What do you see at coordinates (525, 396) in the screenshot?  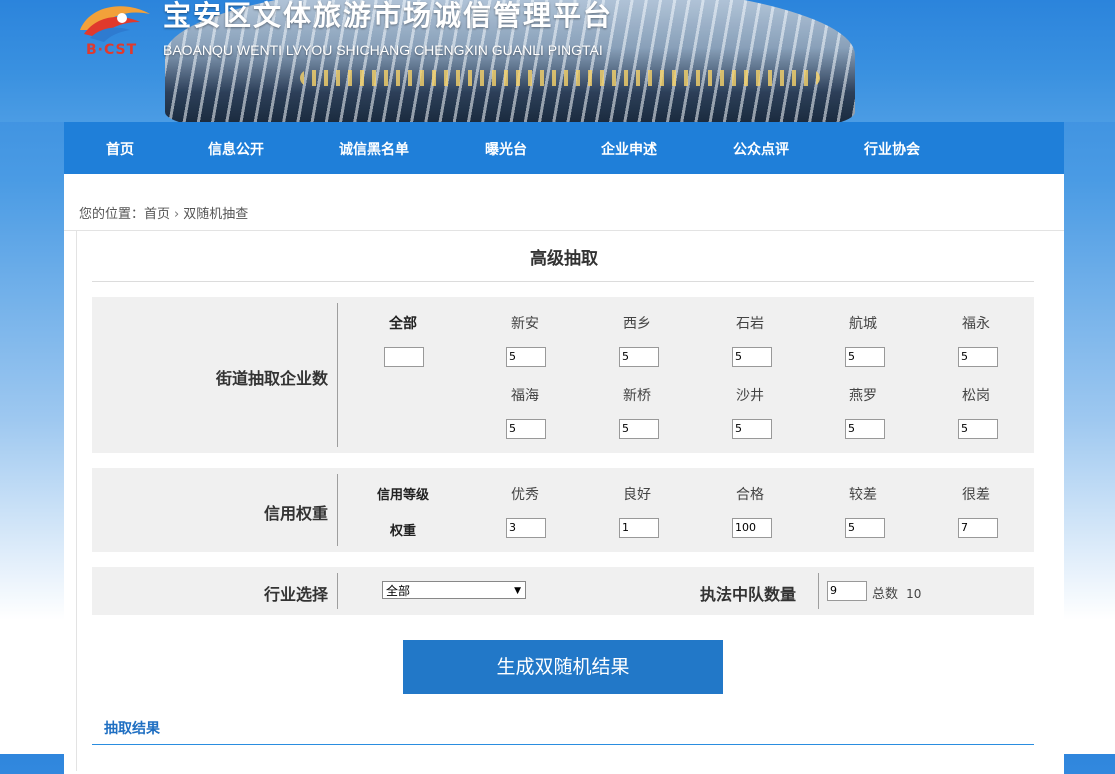 I see `street-name: 福海` at bounding box center [525, 396].